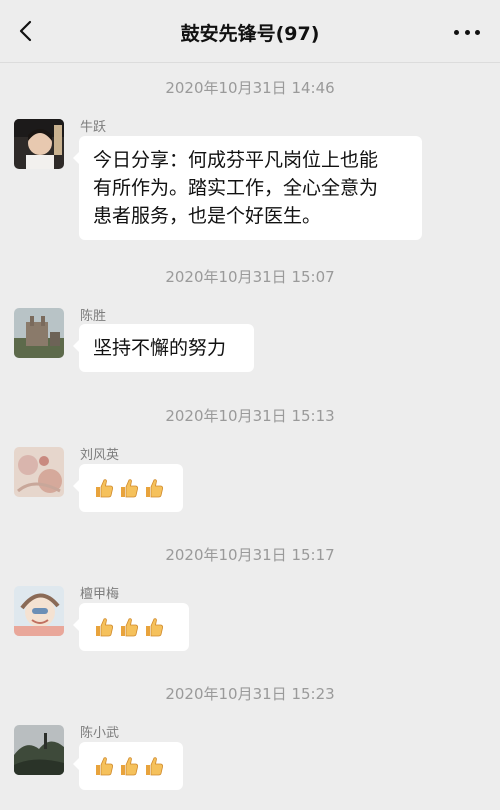  Describe the element at coordinates (93, 316) in the screenshot. I see `sender-name: 陈胜` at that location.